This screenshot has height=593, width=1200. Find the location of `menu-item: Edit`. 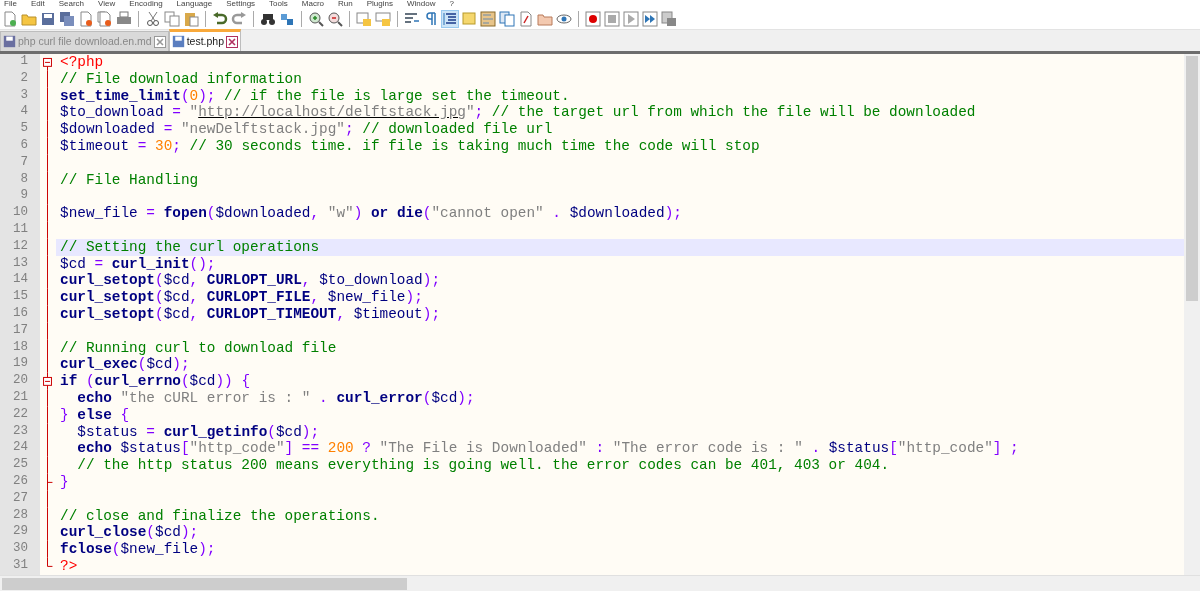

menu-item: Edit is located at coordinates (37, 4).